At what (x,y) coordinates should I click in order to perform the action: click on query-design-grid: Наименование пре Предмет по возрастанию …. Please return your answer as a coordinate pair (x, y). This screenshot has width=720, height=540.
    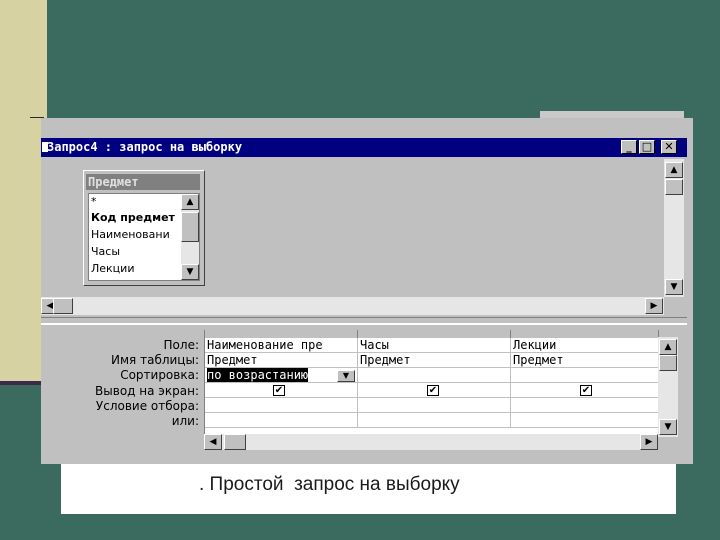
    Looking at the image, I should click on (431, 382).